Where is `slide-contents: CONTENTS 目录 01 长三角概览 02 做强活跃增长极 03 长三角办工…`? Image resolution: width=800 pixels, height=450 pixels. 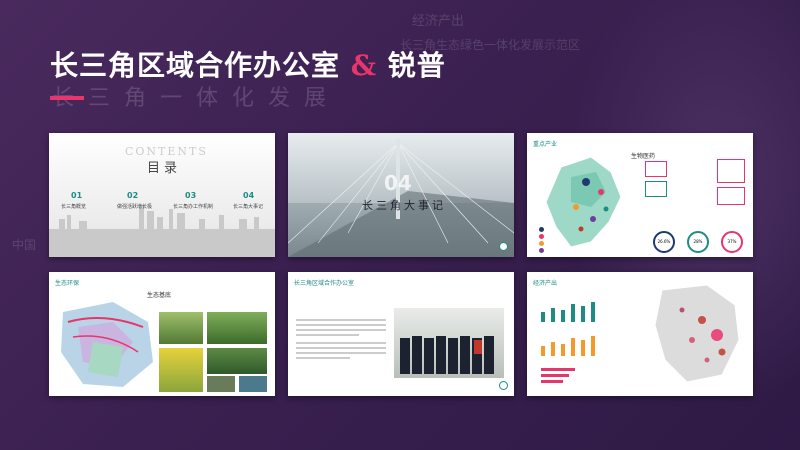
slide-contents: CONTENTS 目录 01 长三角概览 02 做强活跃增长极 03 长三角办工… is located at coordinates (162, 195).